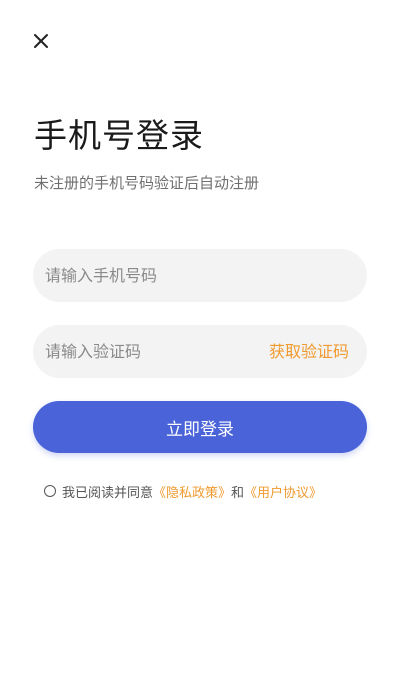 The width and height of the screenshot is (400, 700). What do you see at coordinates (192, 491) in the screenshot?
I see `privacy-policy-link: 《隐私政策》` at bounding box center [192, 491].